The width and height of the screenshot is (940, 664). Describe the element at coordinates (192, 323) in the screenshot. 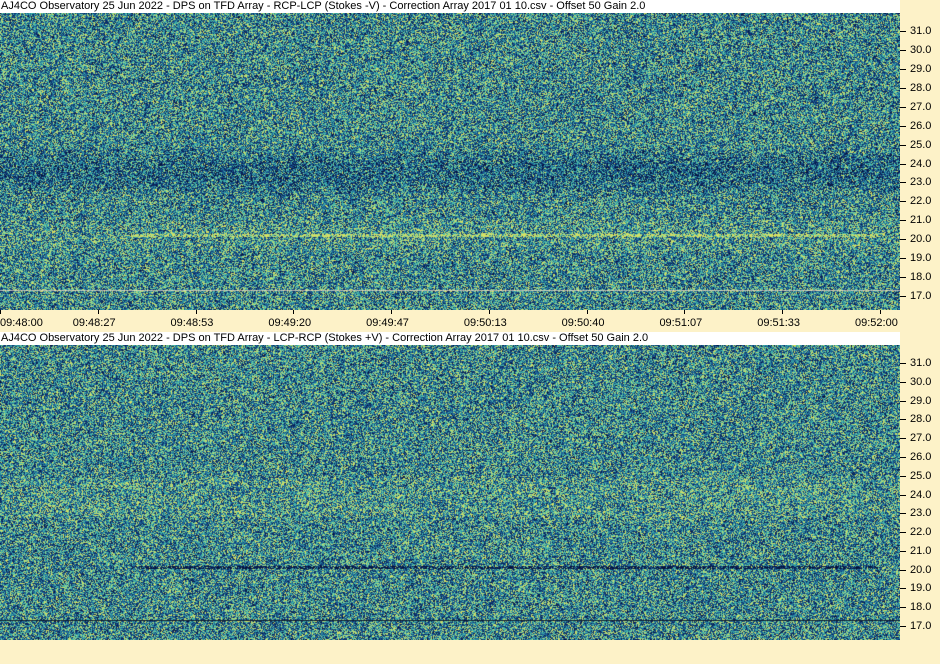

I see `time-tick-label: 09:48:53` at that location.